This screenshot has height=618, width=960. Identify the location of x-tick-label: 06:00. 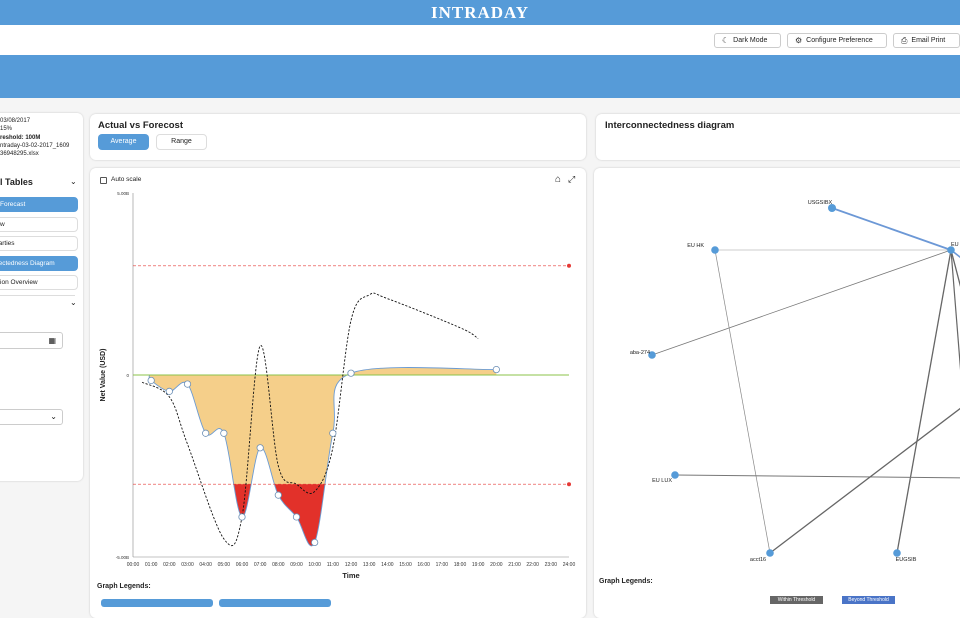
(242, 565).